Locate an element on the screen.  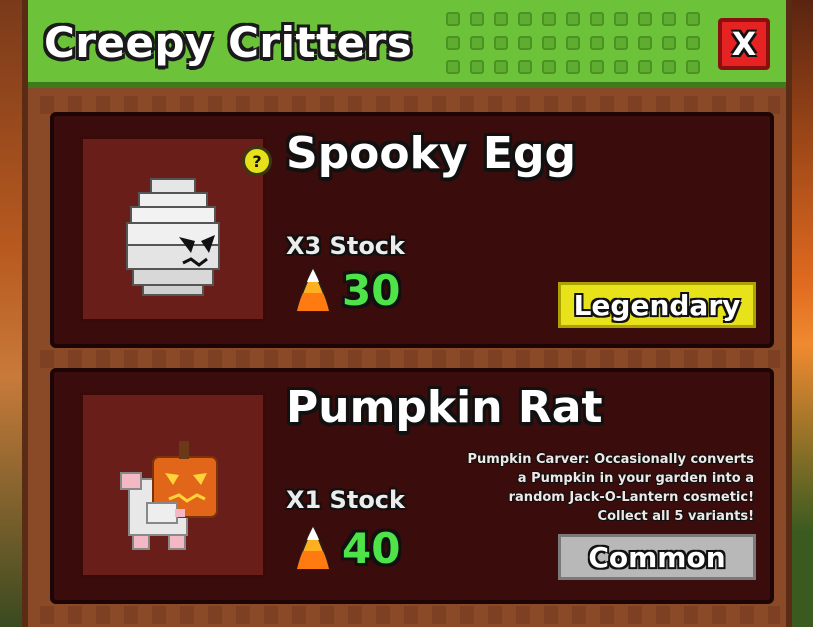
item-name: Spooky Egg is located at coordinates (431, 153).